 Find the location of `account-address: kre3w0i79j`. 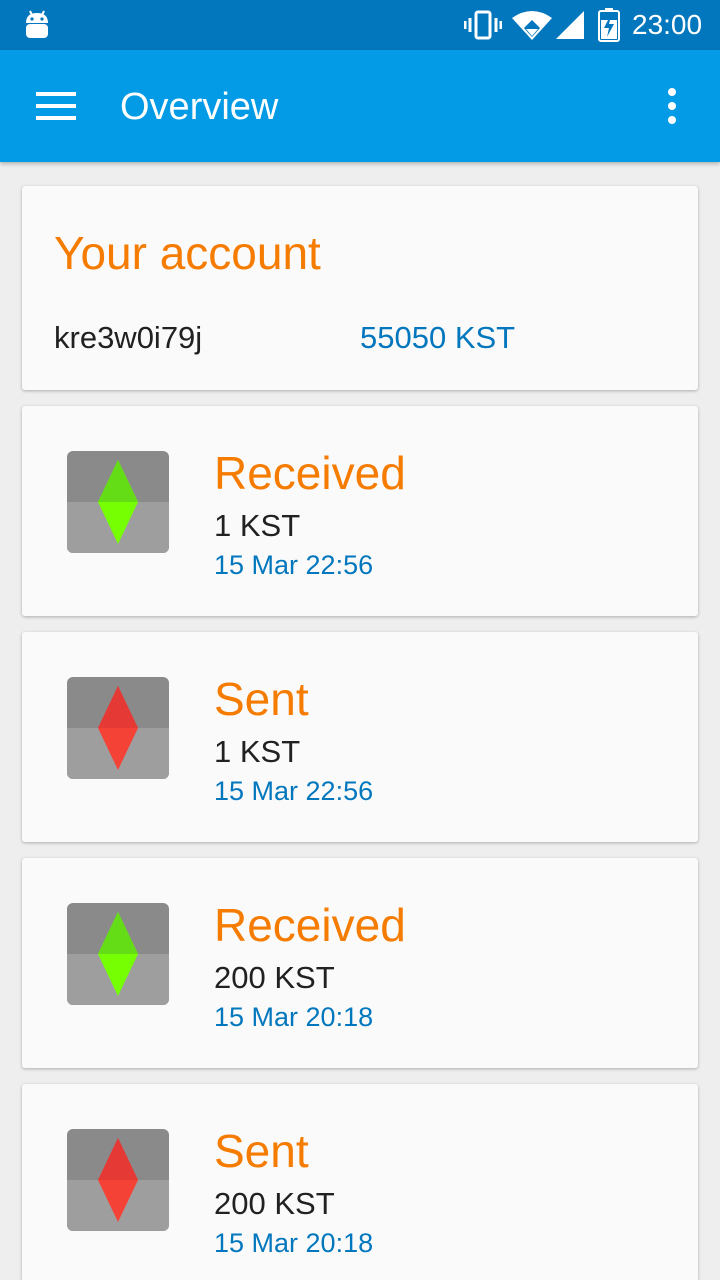

account-address: kre3w0i79j is located at coordinates (128, 337).